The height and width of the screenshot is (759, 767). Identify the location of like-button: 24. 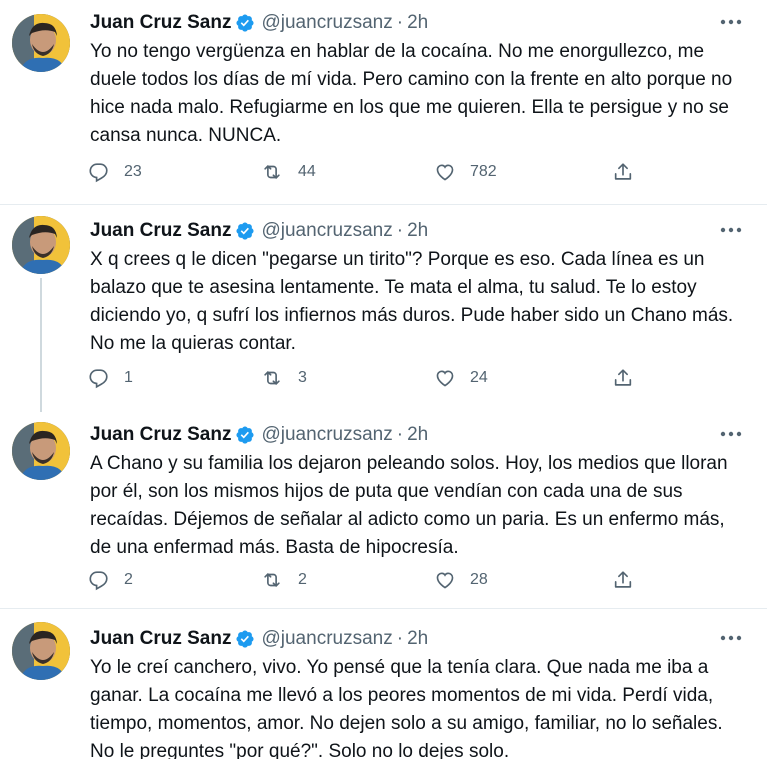
(461, 378).